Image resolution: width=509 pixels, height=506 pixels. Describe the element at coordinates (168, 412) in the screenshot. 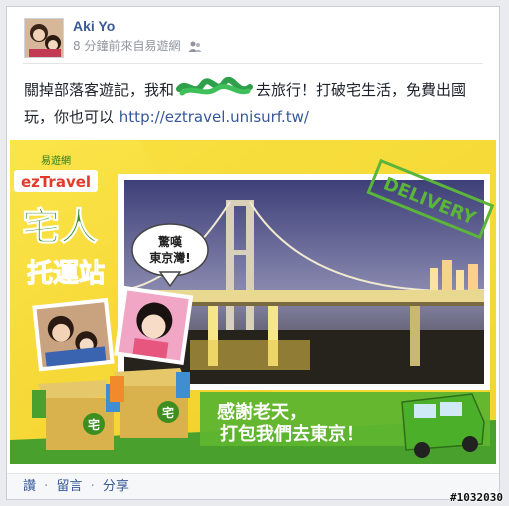

I see `box-label-right: 宅` at that location.